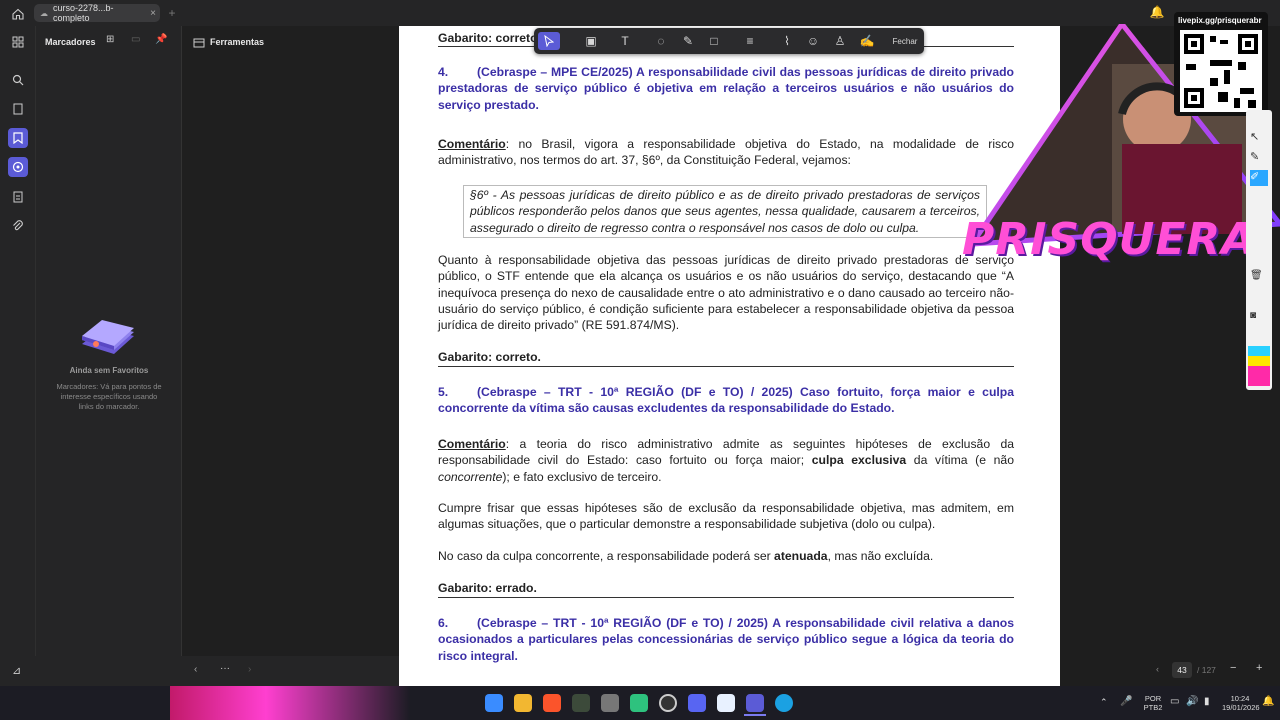 The width and height of the screenshot is (1280, 720). What do you see at coordinates (1104, 702) in the screenshot?
I see `chevron-up-icon: ⌃` at bounding box center [1104, 702].